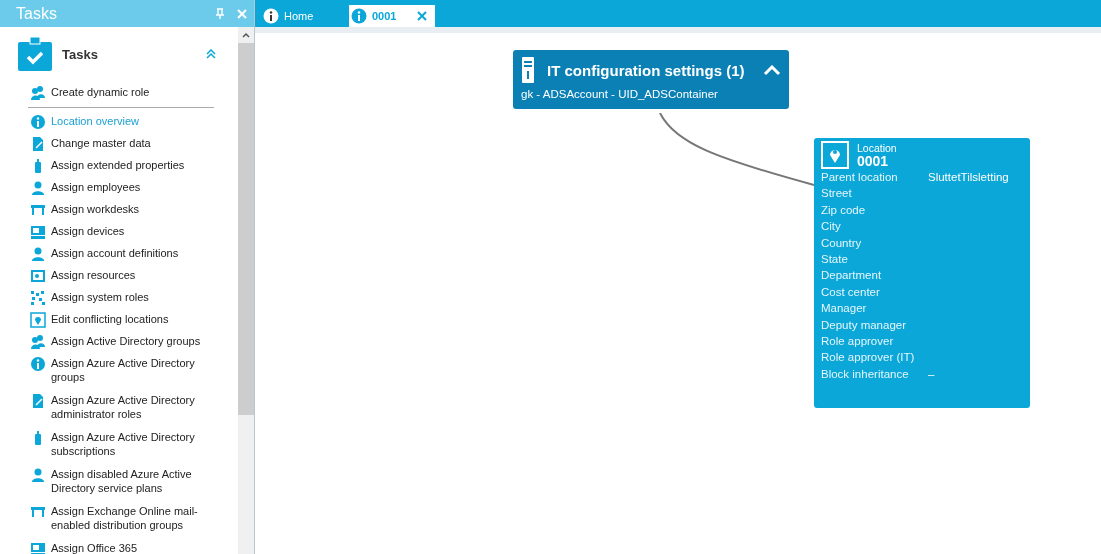 The height and width of the screenshot is (554, 1101). What do you see at coordinates (844, 308) in the screenshot?
I see `property-label: Manager` at bounding box center [844, 308].